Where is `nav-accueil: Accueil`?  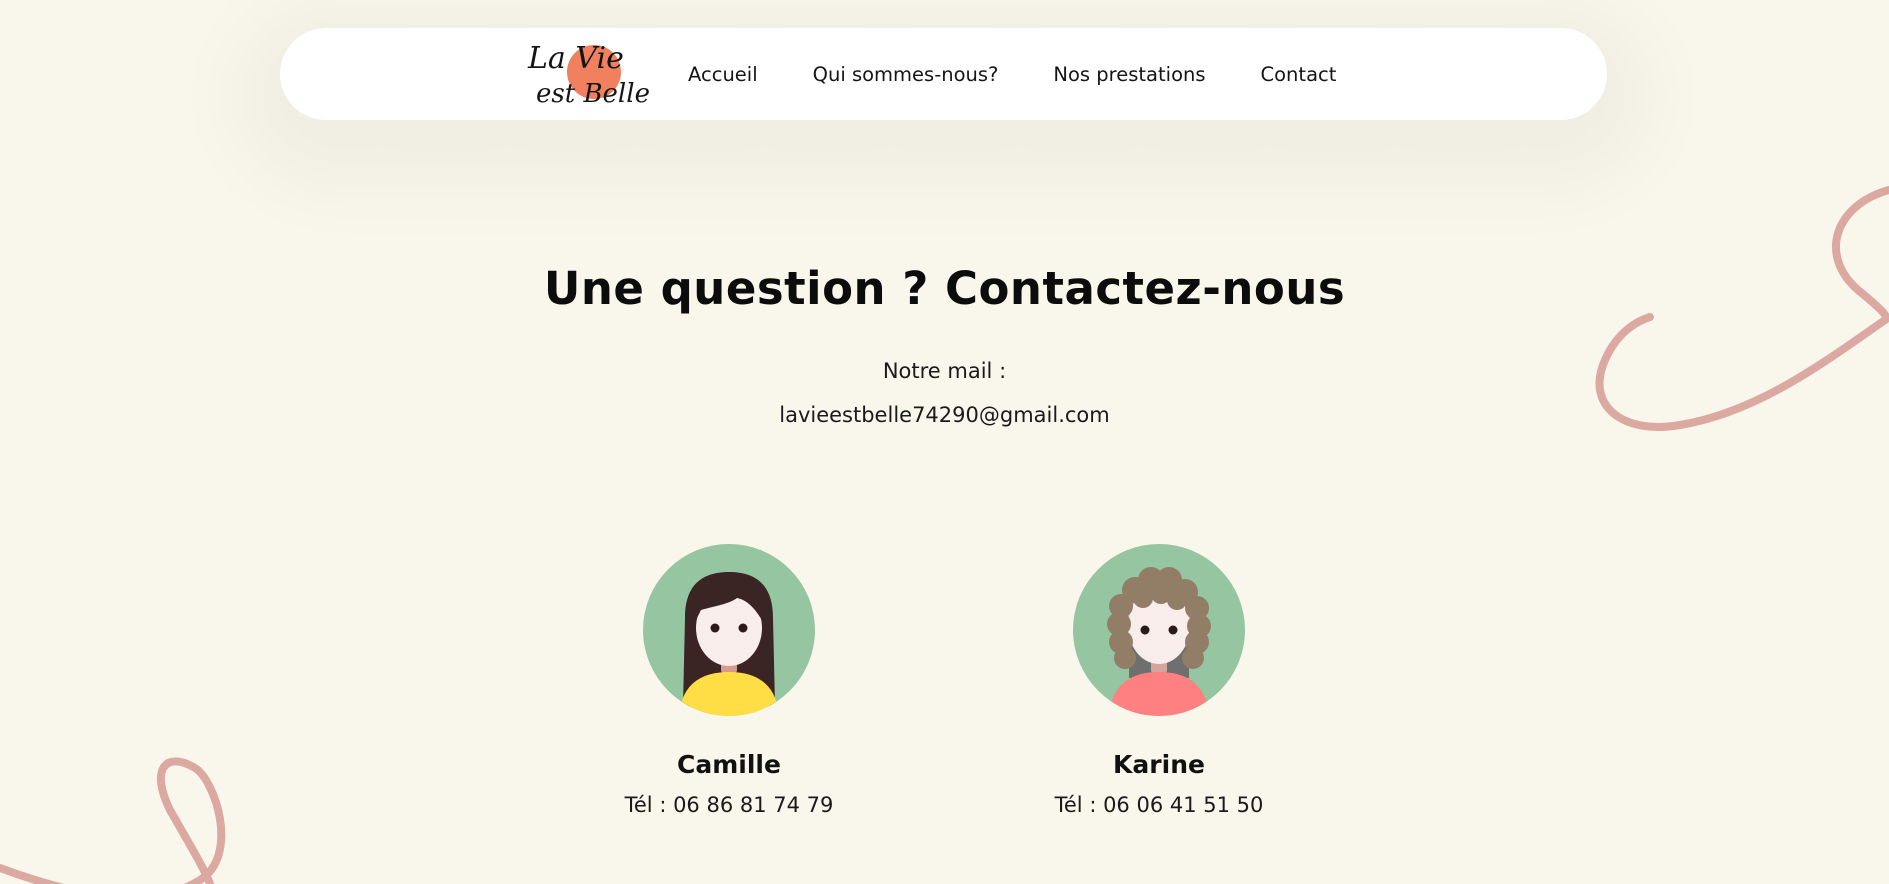 nav-accueil: Accueil is located at coordinates (723, 75).